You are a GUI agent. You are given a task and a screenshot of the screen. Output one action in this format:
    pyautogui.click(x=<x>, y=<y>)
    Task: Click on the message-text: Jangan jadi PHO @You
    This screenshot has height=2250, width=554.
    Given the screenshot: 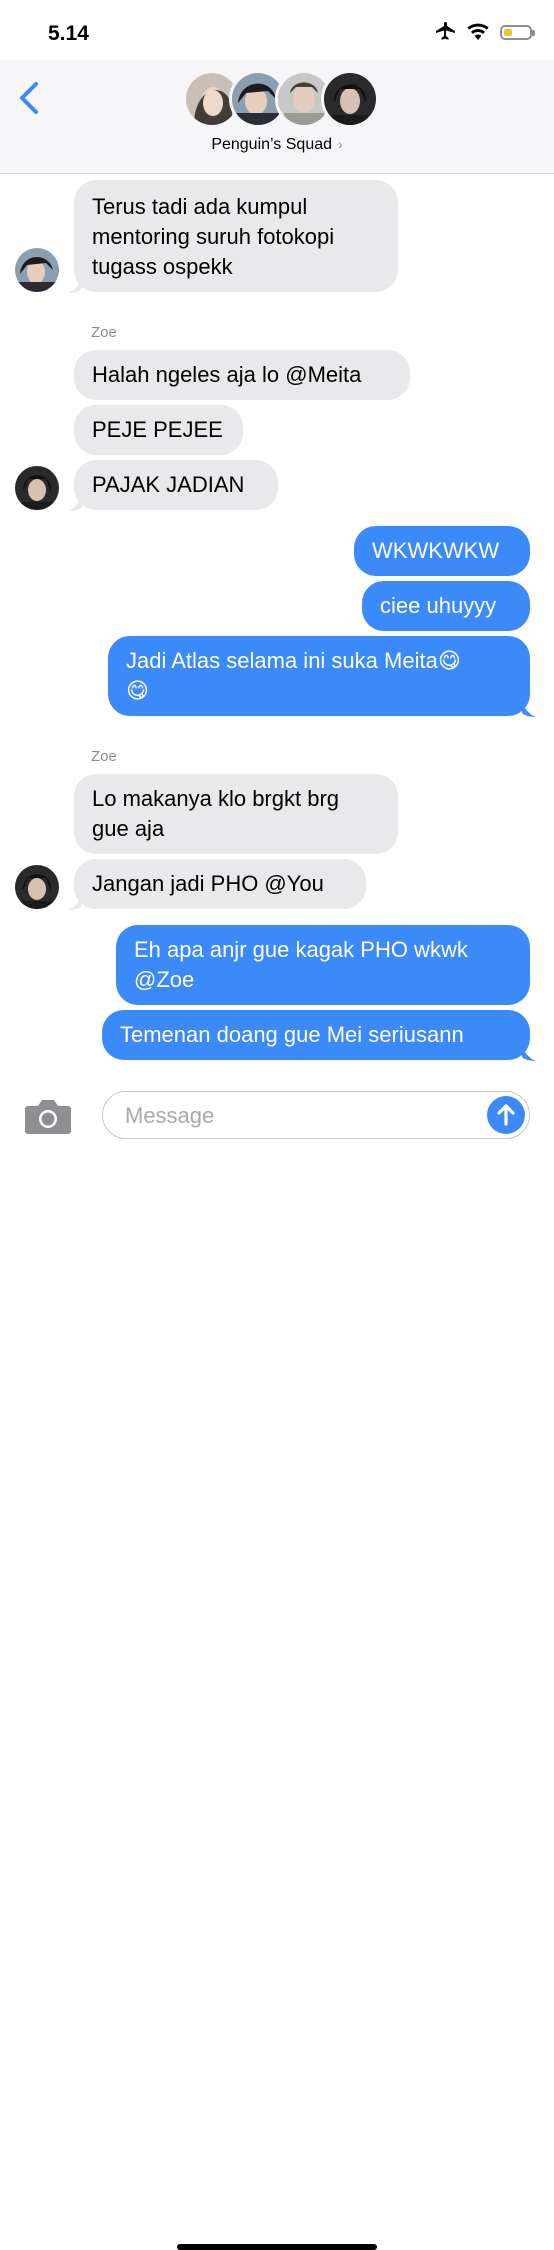 What is the action you would take?
    pyautogui.click(x=208, y=883)
    